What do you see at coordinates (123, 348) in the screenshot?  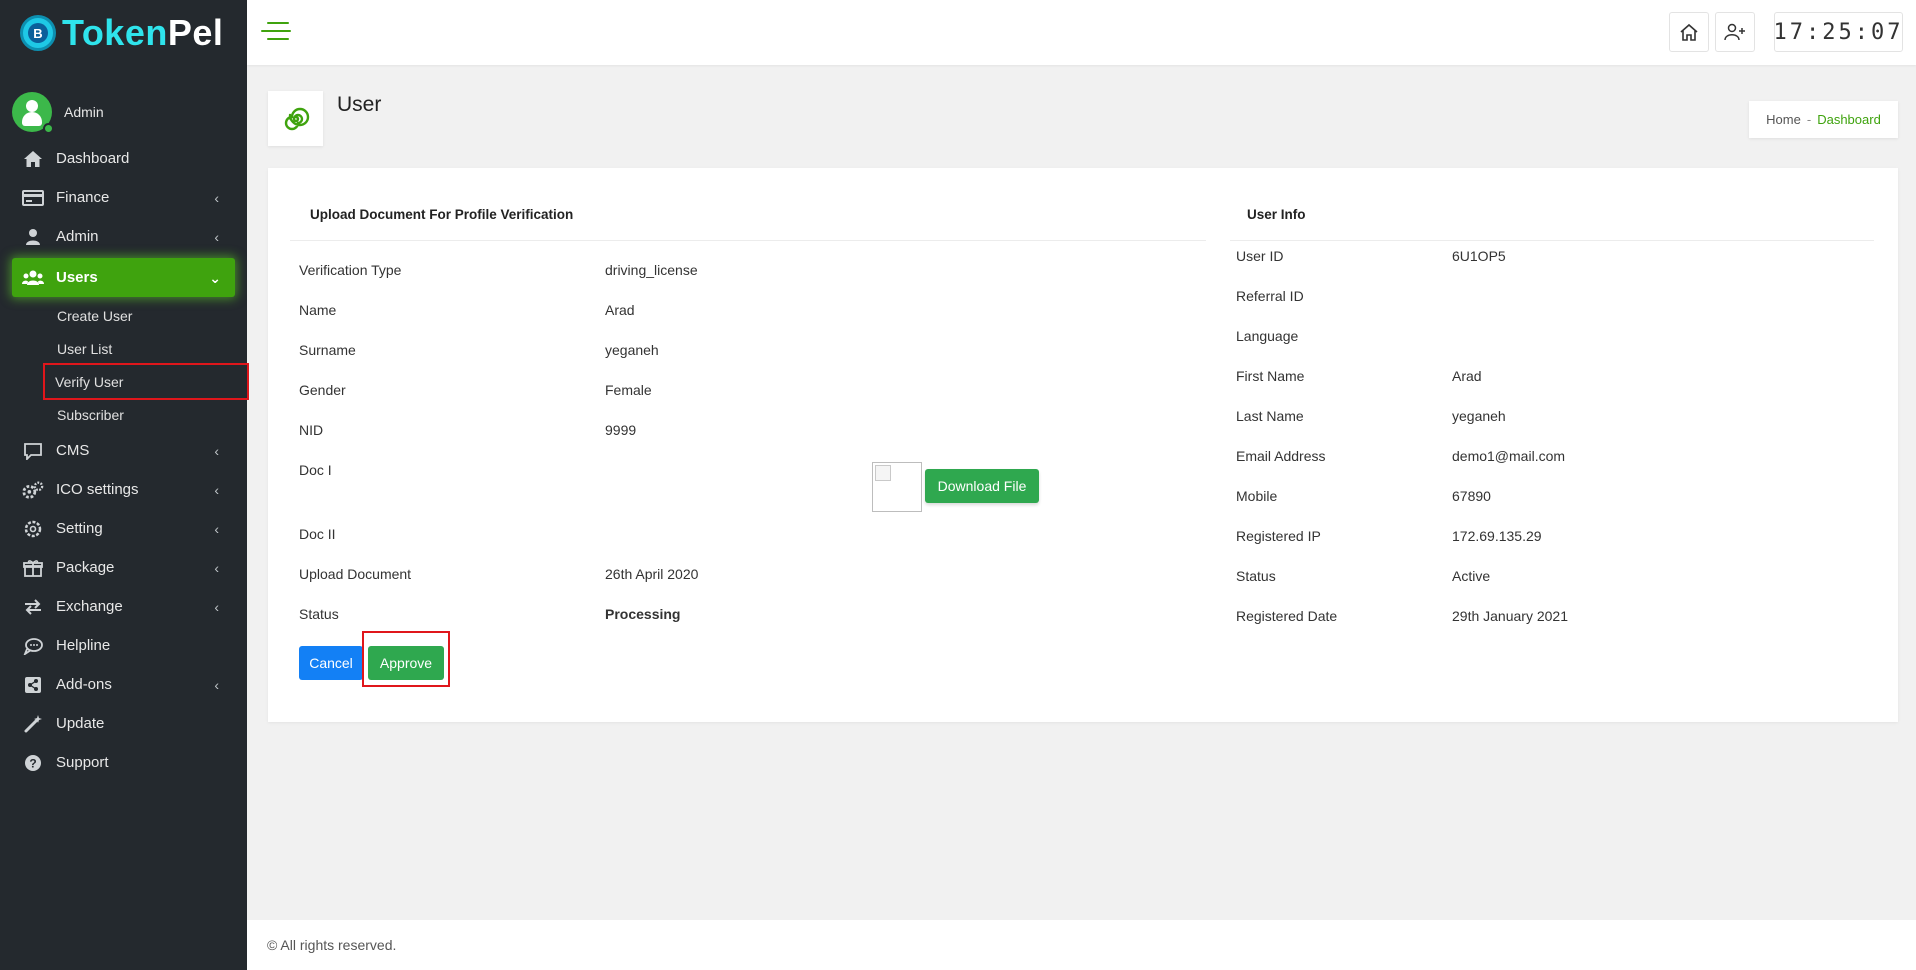 I see `submenu-item-user-list: User List` at bounding box center [123, 348].